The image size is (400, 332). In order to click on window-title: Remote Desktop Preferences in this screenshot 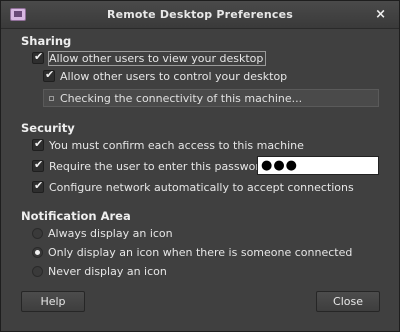, I will do `click(200, 14)`.